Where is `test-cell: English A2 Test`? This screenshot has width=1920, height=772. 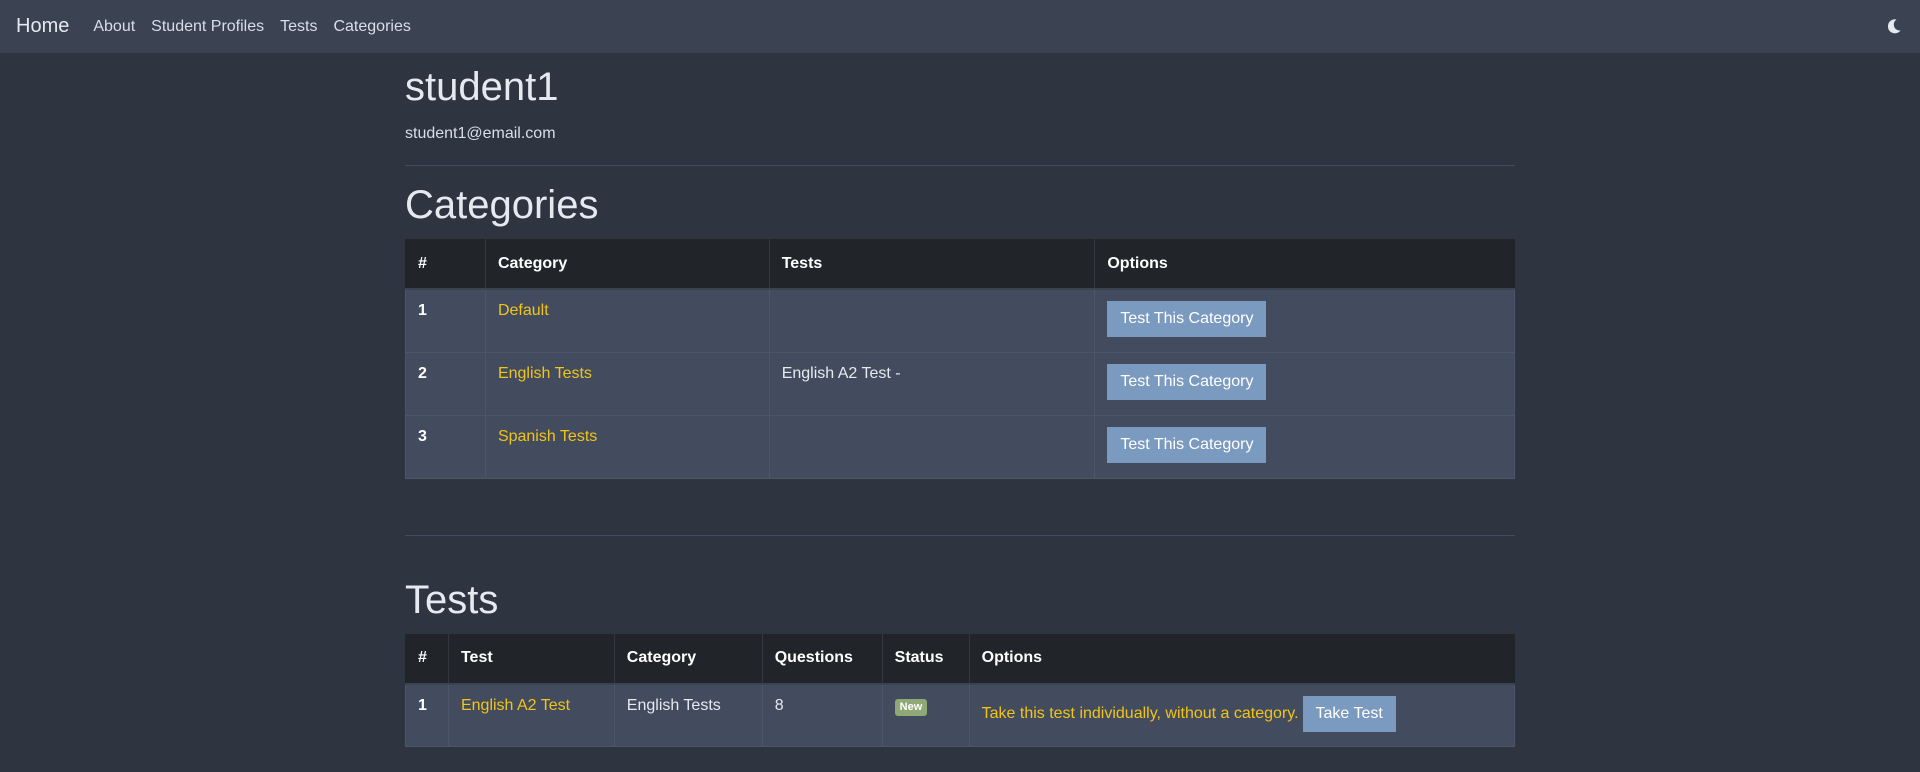 test-cell: English A2 Test is located at coordinates (531, 715).